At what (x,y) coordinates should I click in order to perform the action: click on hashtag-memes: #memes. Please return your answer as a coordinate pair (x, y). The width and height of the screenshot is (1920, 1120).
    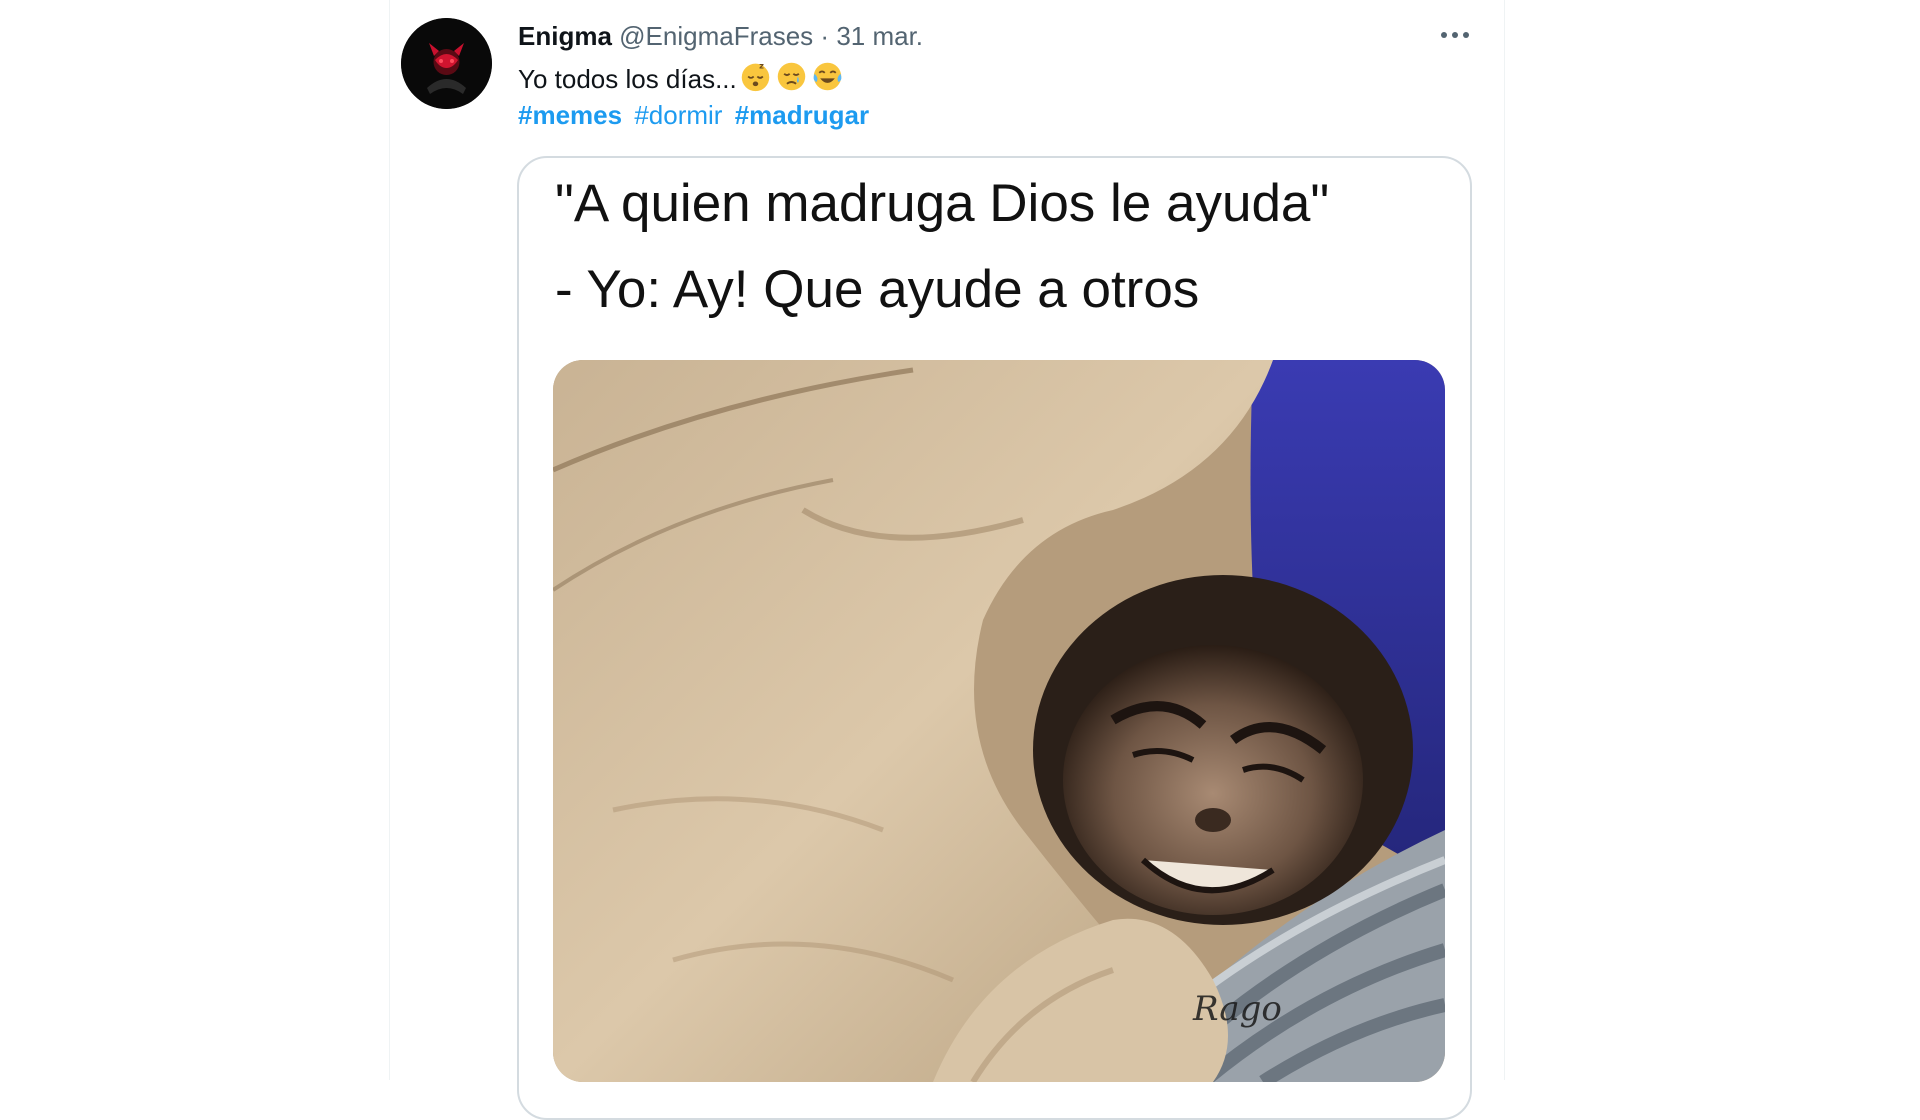
    Looking at the image, I should click on (570, 115).